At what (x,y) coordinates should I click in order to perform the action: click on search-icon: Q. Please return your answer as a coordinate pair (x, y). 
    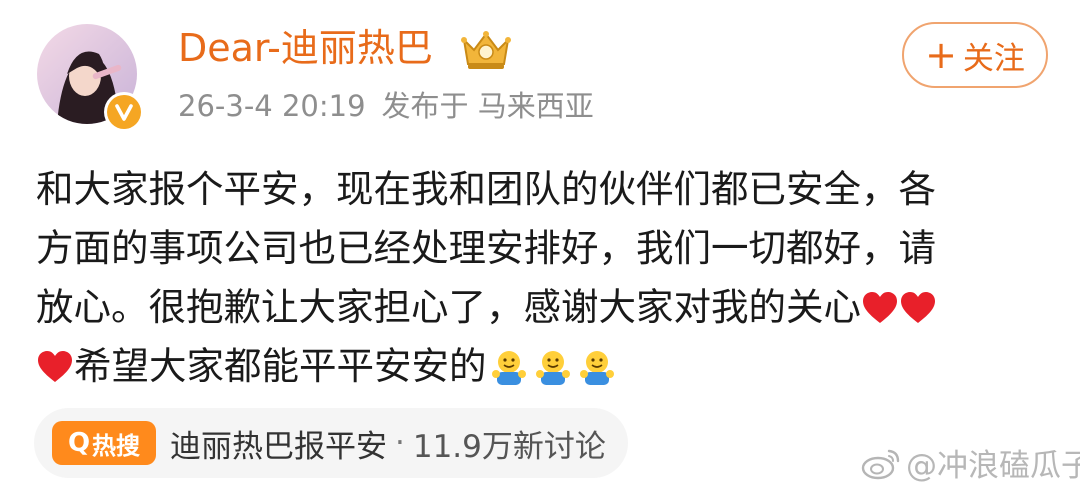
    Looking at the image, I should click on (79, 443).